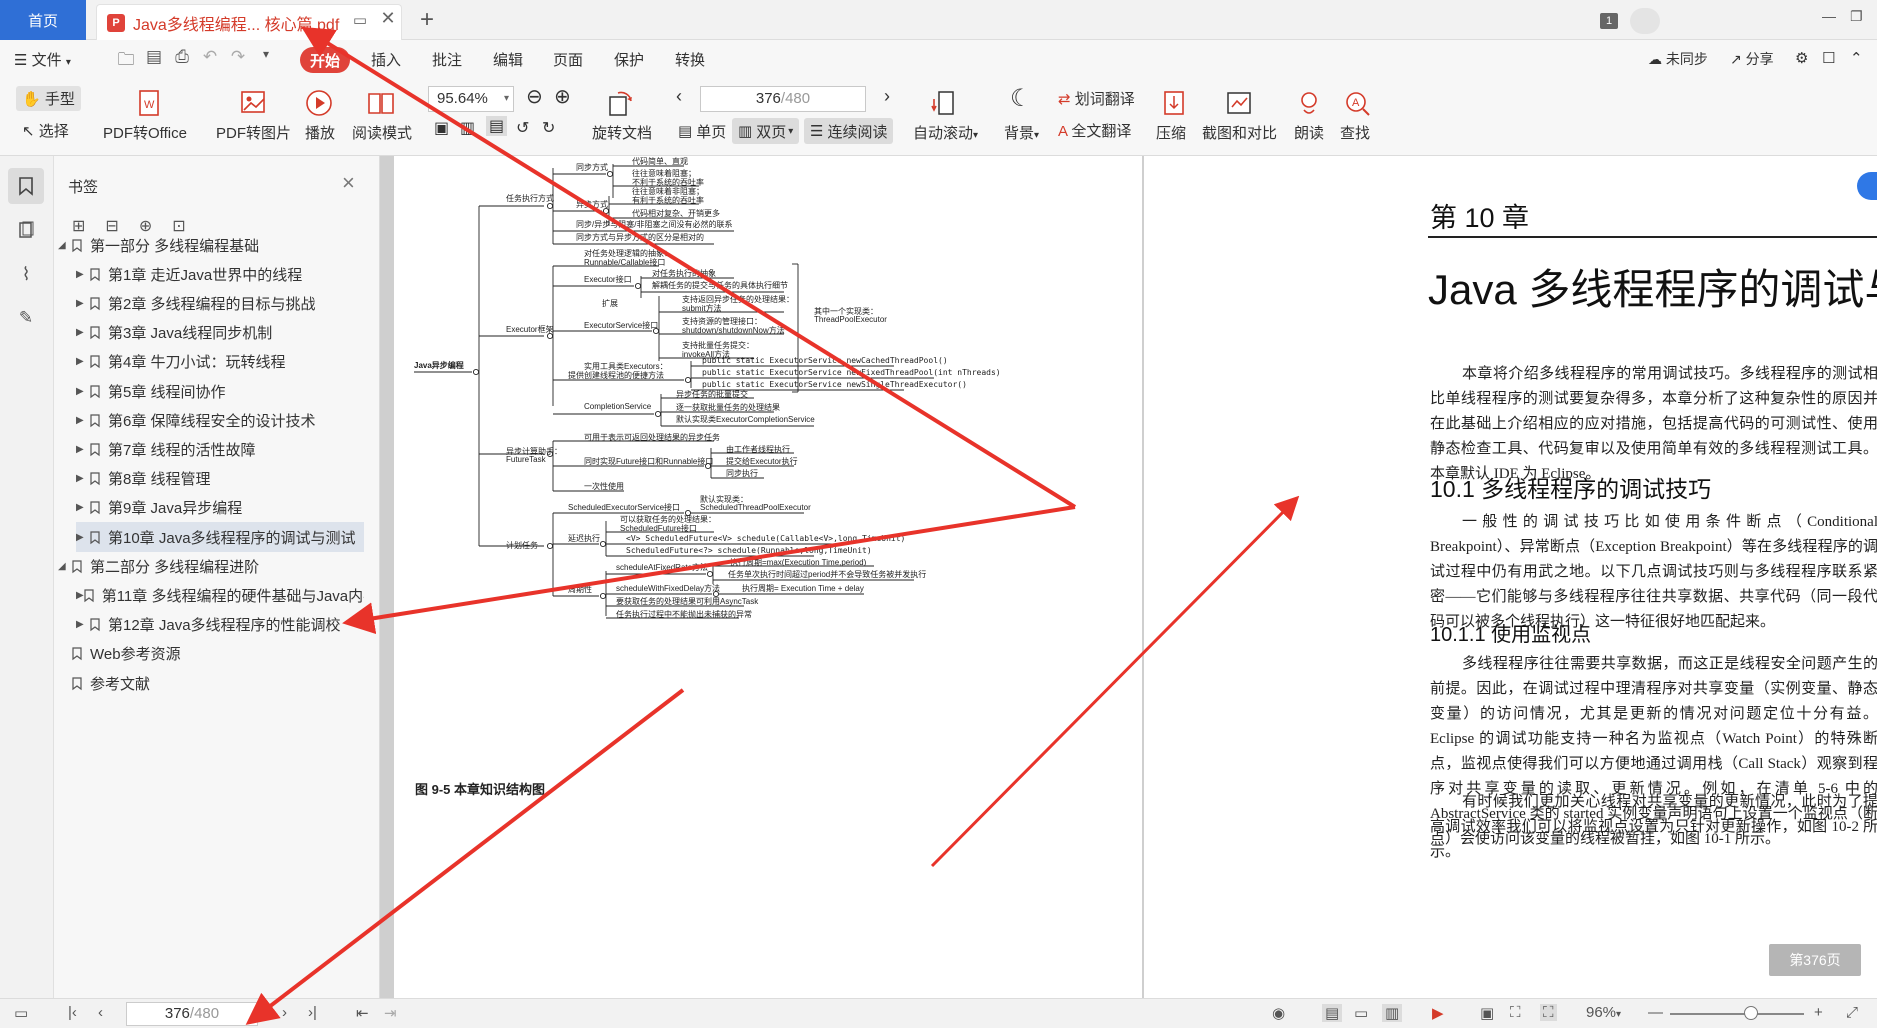 This screenshot has height=1028, width=1877. Describe the element at coordinates (1829, 16) in the screenshot. I see `minimize-icon: —` at that location.